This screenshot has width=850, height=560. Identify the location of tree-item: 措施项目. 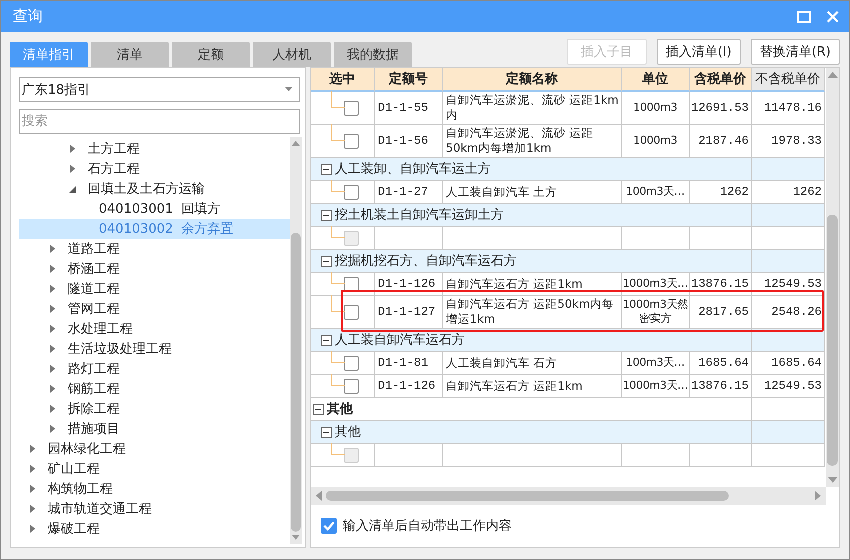
(94, 429).